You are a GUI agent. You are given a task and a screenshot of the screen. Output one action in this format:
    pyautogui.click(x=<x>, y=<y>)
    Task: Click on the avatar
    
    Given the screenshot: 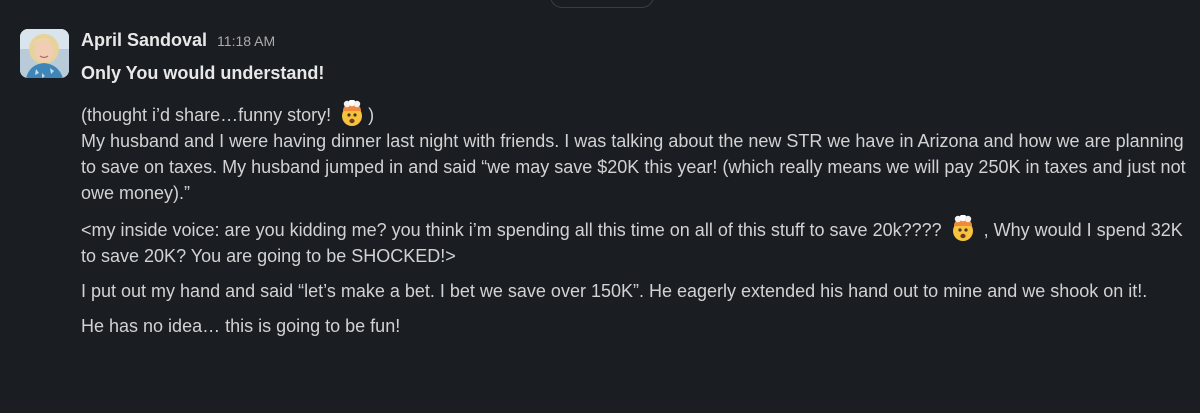 What is the action you would take?
    pyautogui.click(x=44, y=53)
    